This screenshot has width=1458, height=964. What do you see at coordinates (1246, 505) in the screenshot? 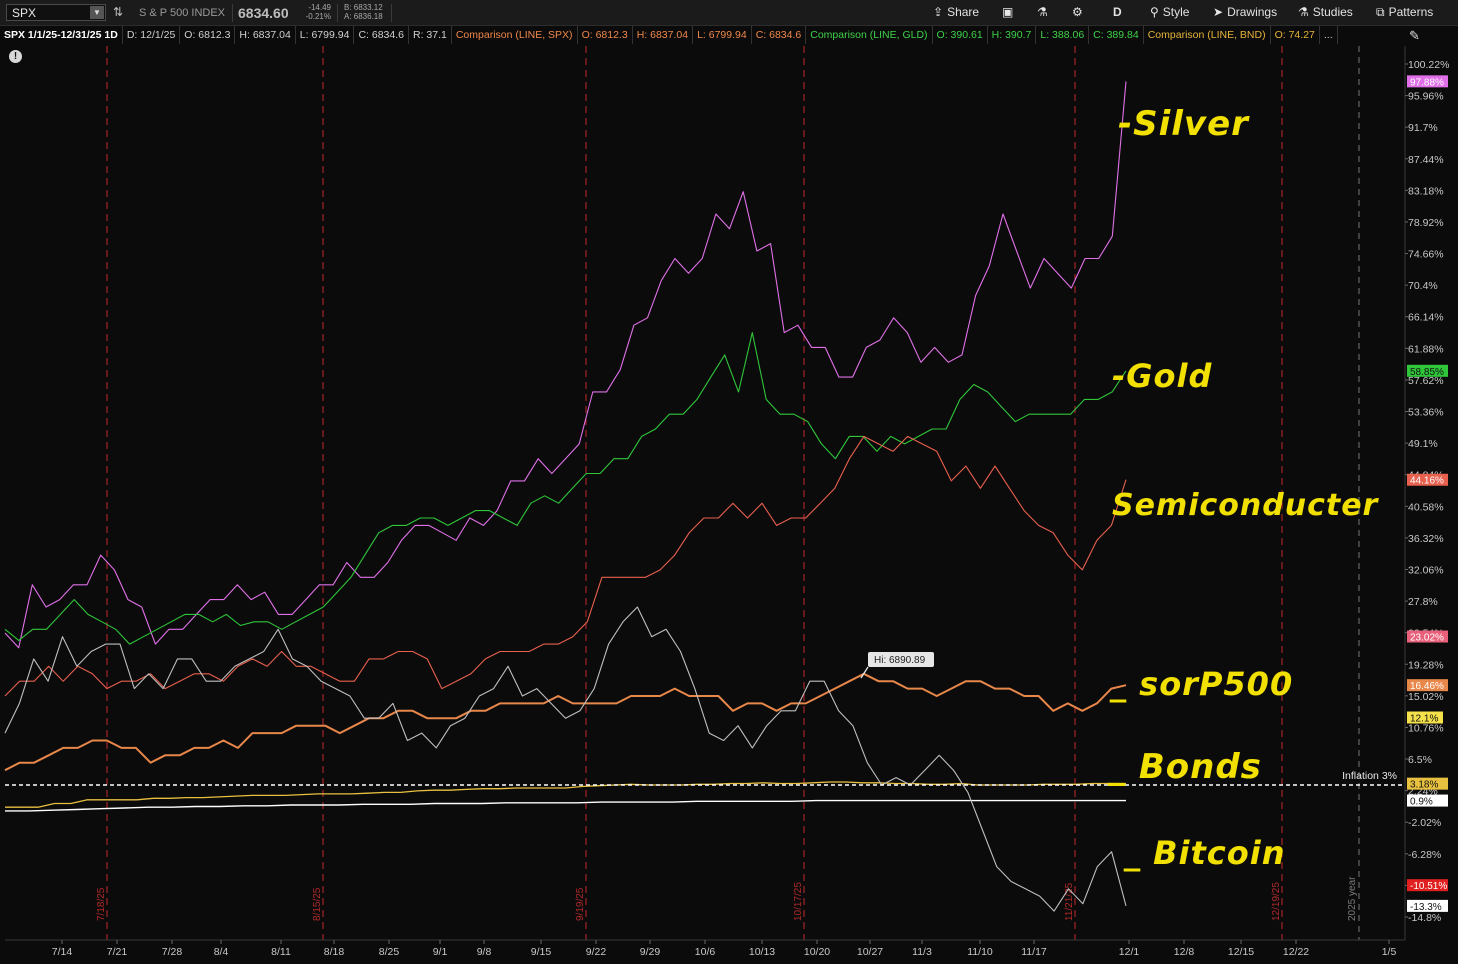
I see `annotation-semi: Semiconducter` at bounding box center [1246, 505].